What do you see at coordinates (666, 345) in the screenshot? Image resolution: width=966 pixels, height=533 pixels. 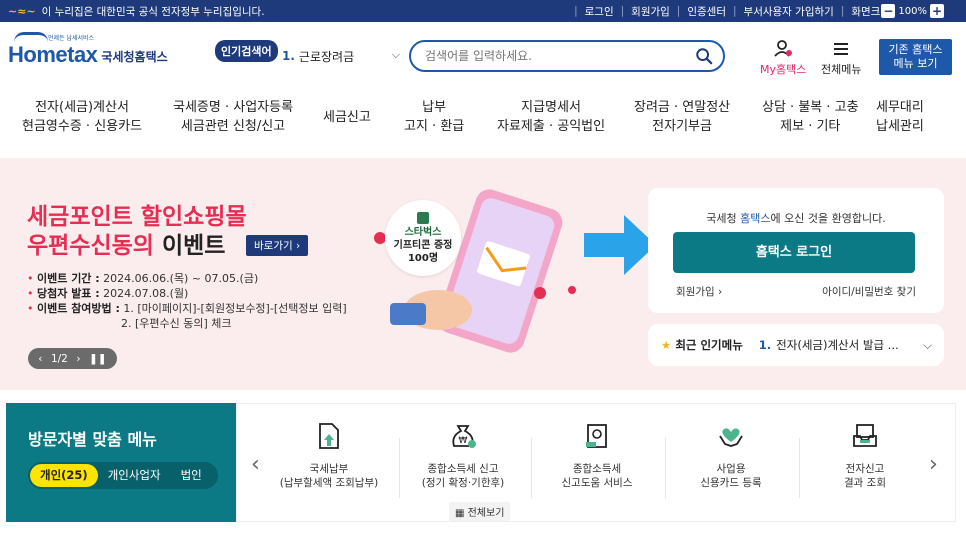 I see `star-icon: ★` at bounding box center [666, 345].